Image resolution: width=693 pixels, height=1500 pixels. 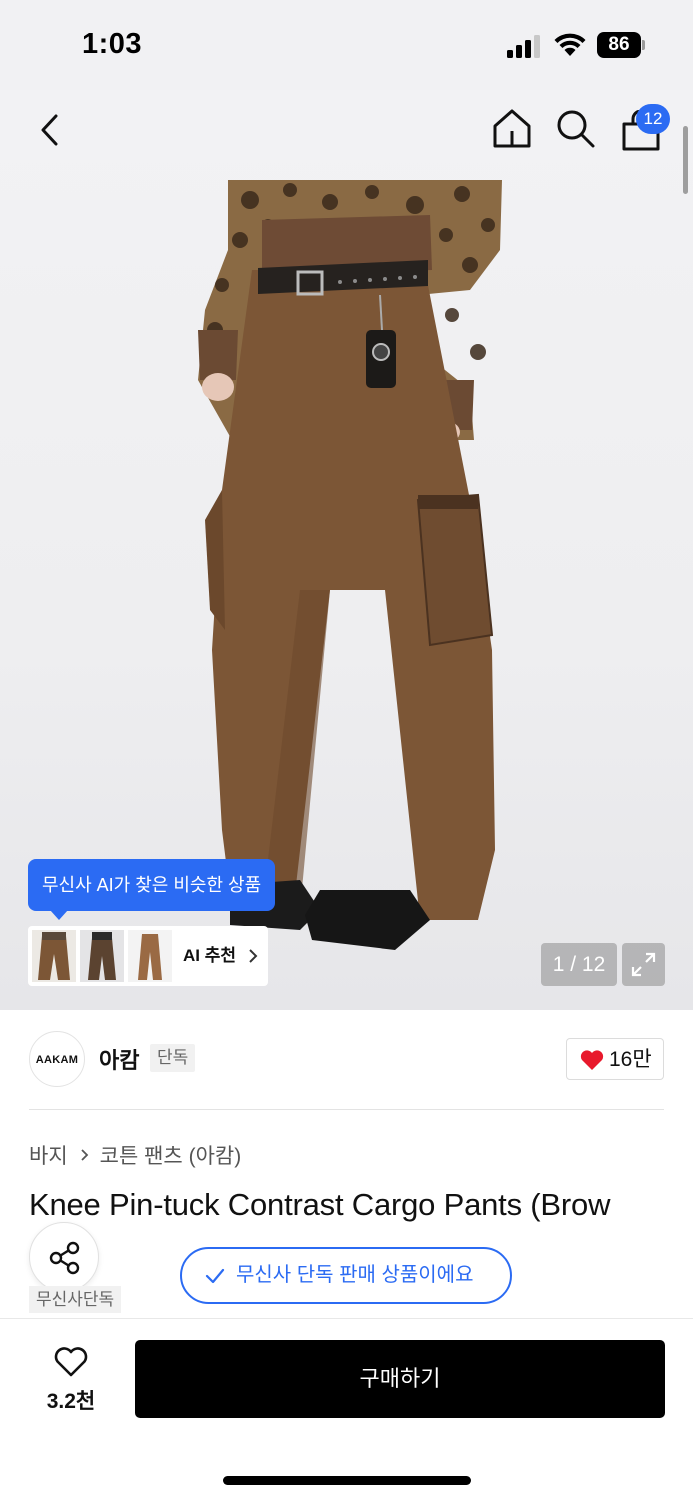 I want to click on musinsa-exclusive-tag: 무신사단독, so click(x=75, y=1299).